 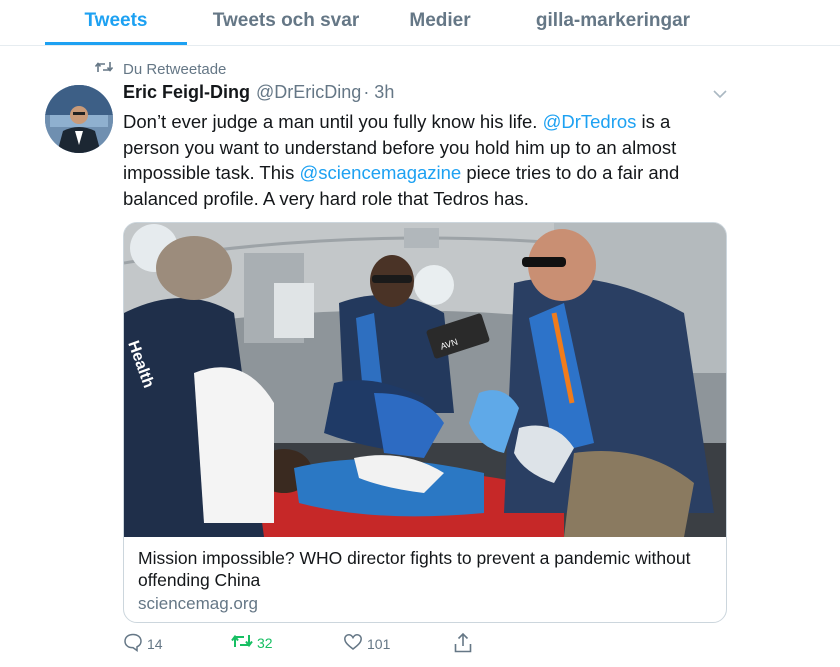 I want to click on share-icon, so click(x=465, y=644).